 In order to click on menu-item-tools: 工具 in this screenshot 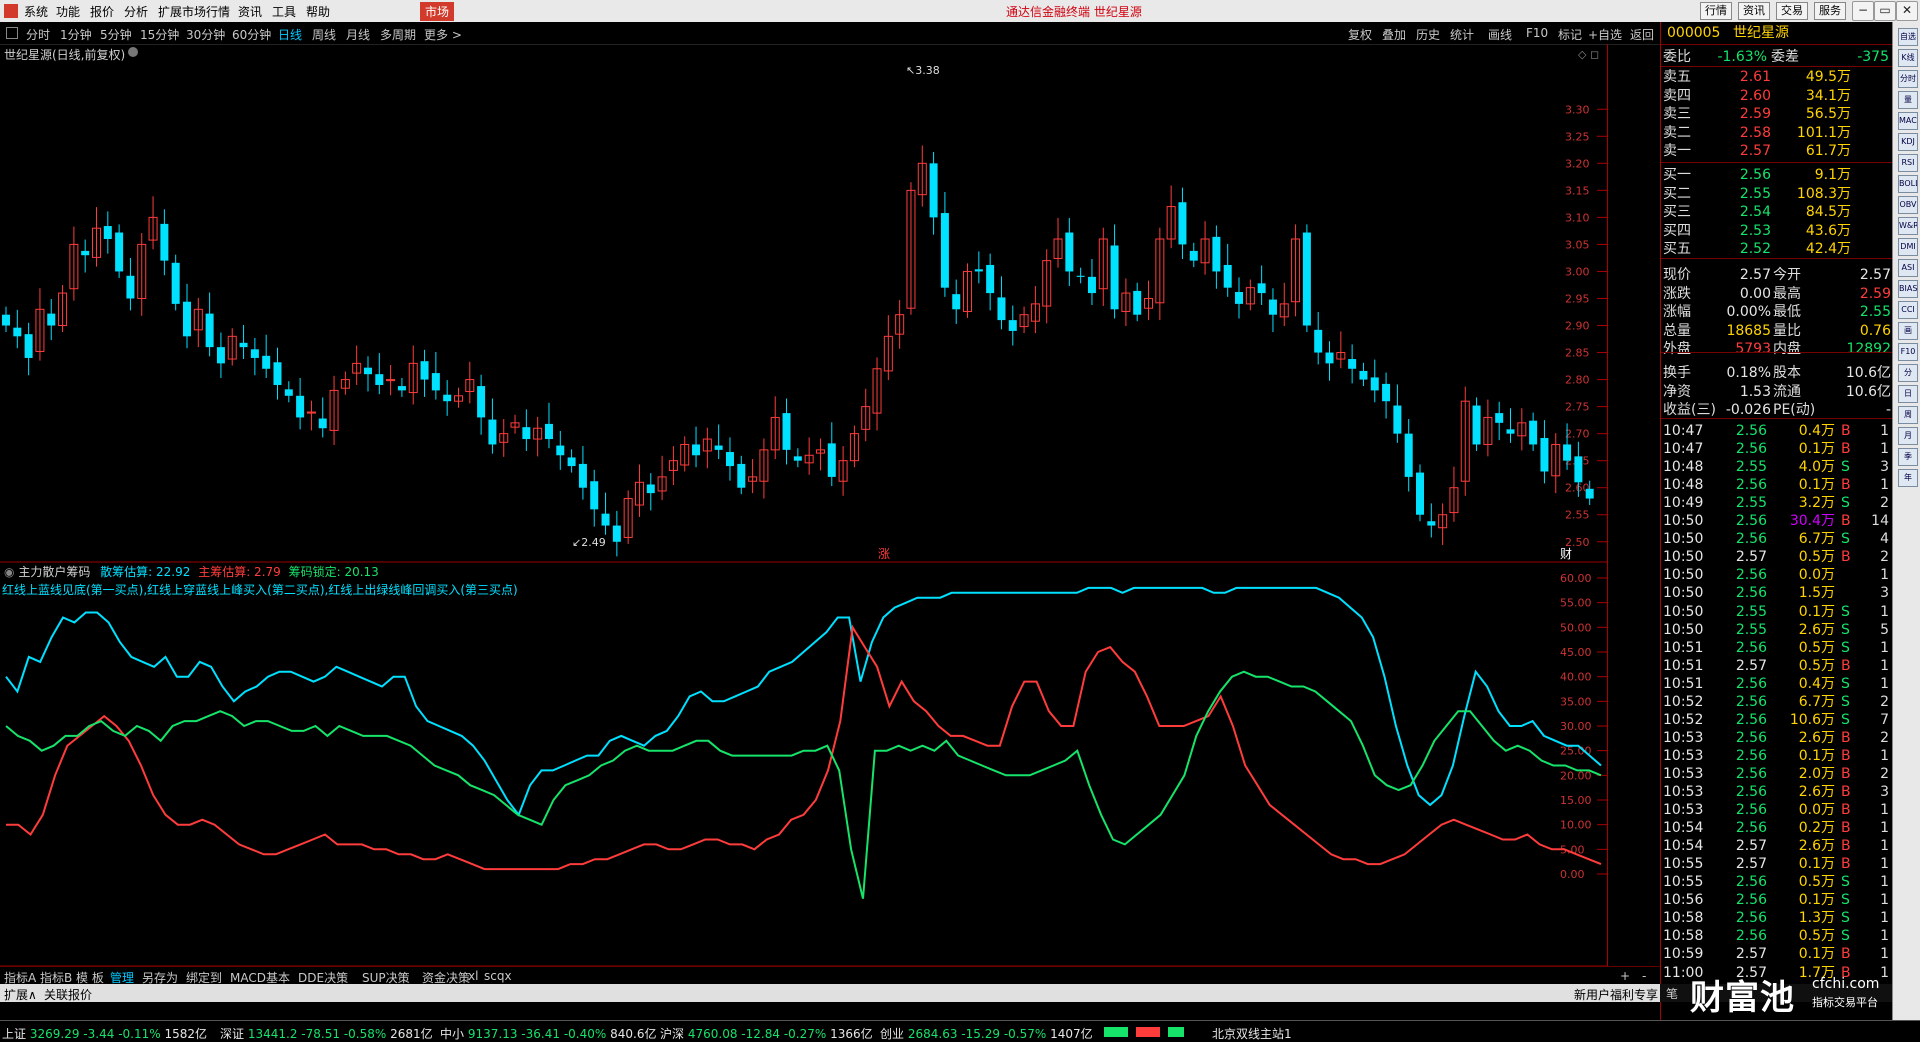, I will do `click(284, 11)`.